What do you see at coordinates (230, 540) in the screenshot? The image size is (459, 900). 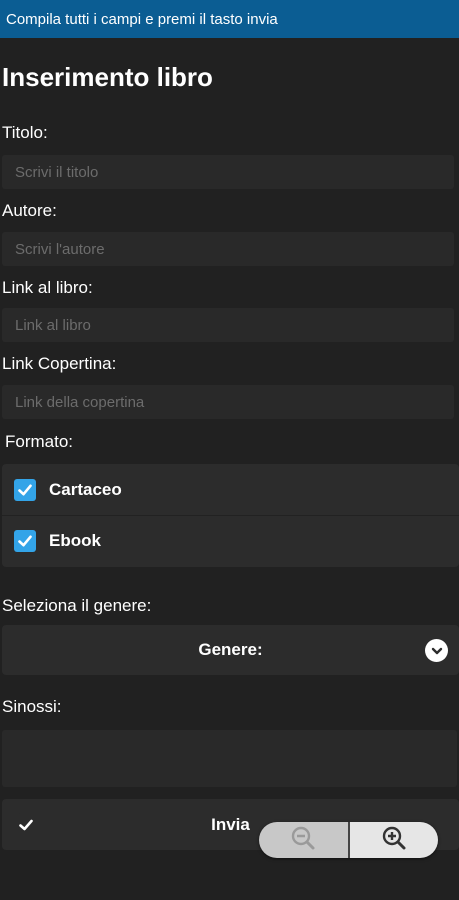 I see `checkbox-ebook: Ebook` at bounding box center [230, 540].